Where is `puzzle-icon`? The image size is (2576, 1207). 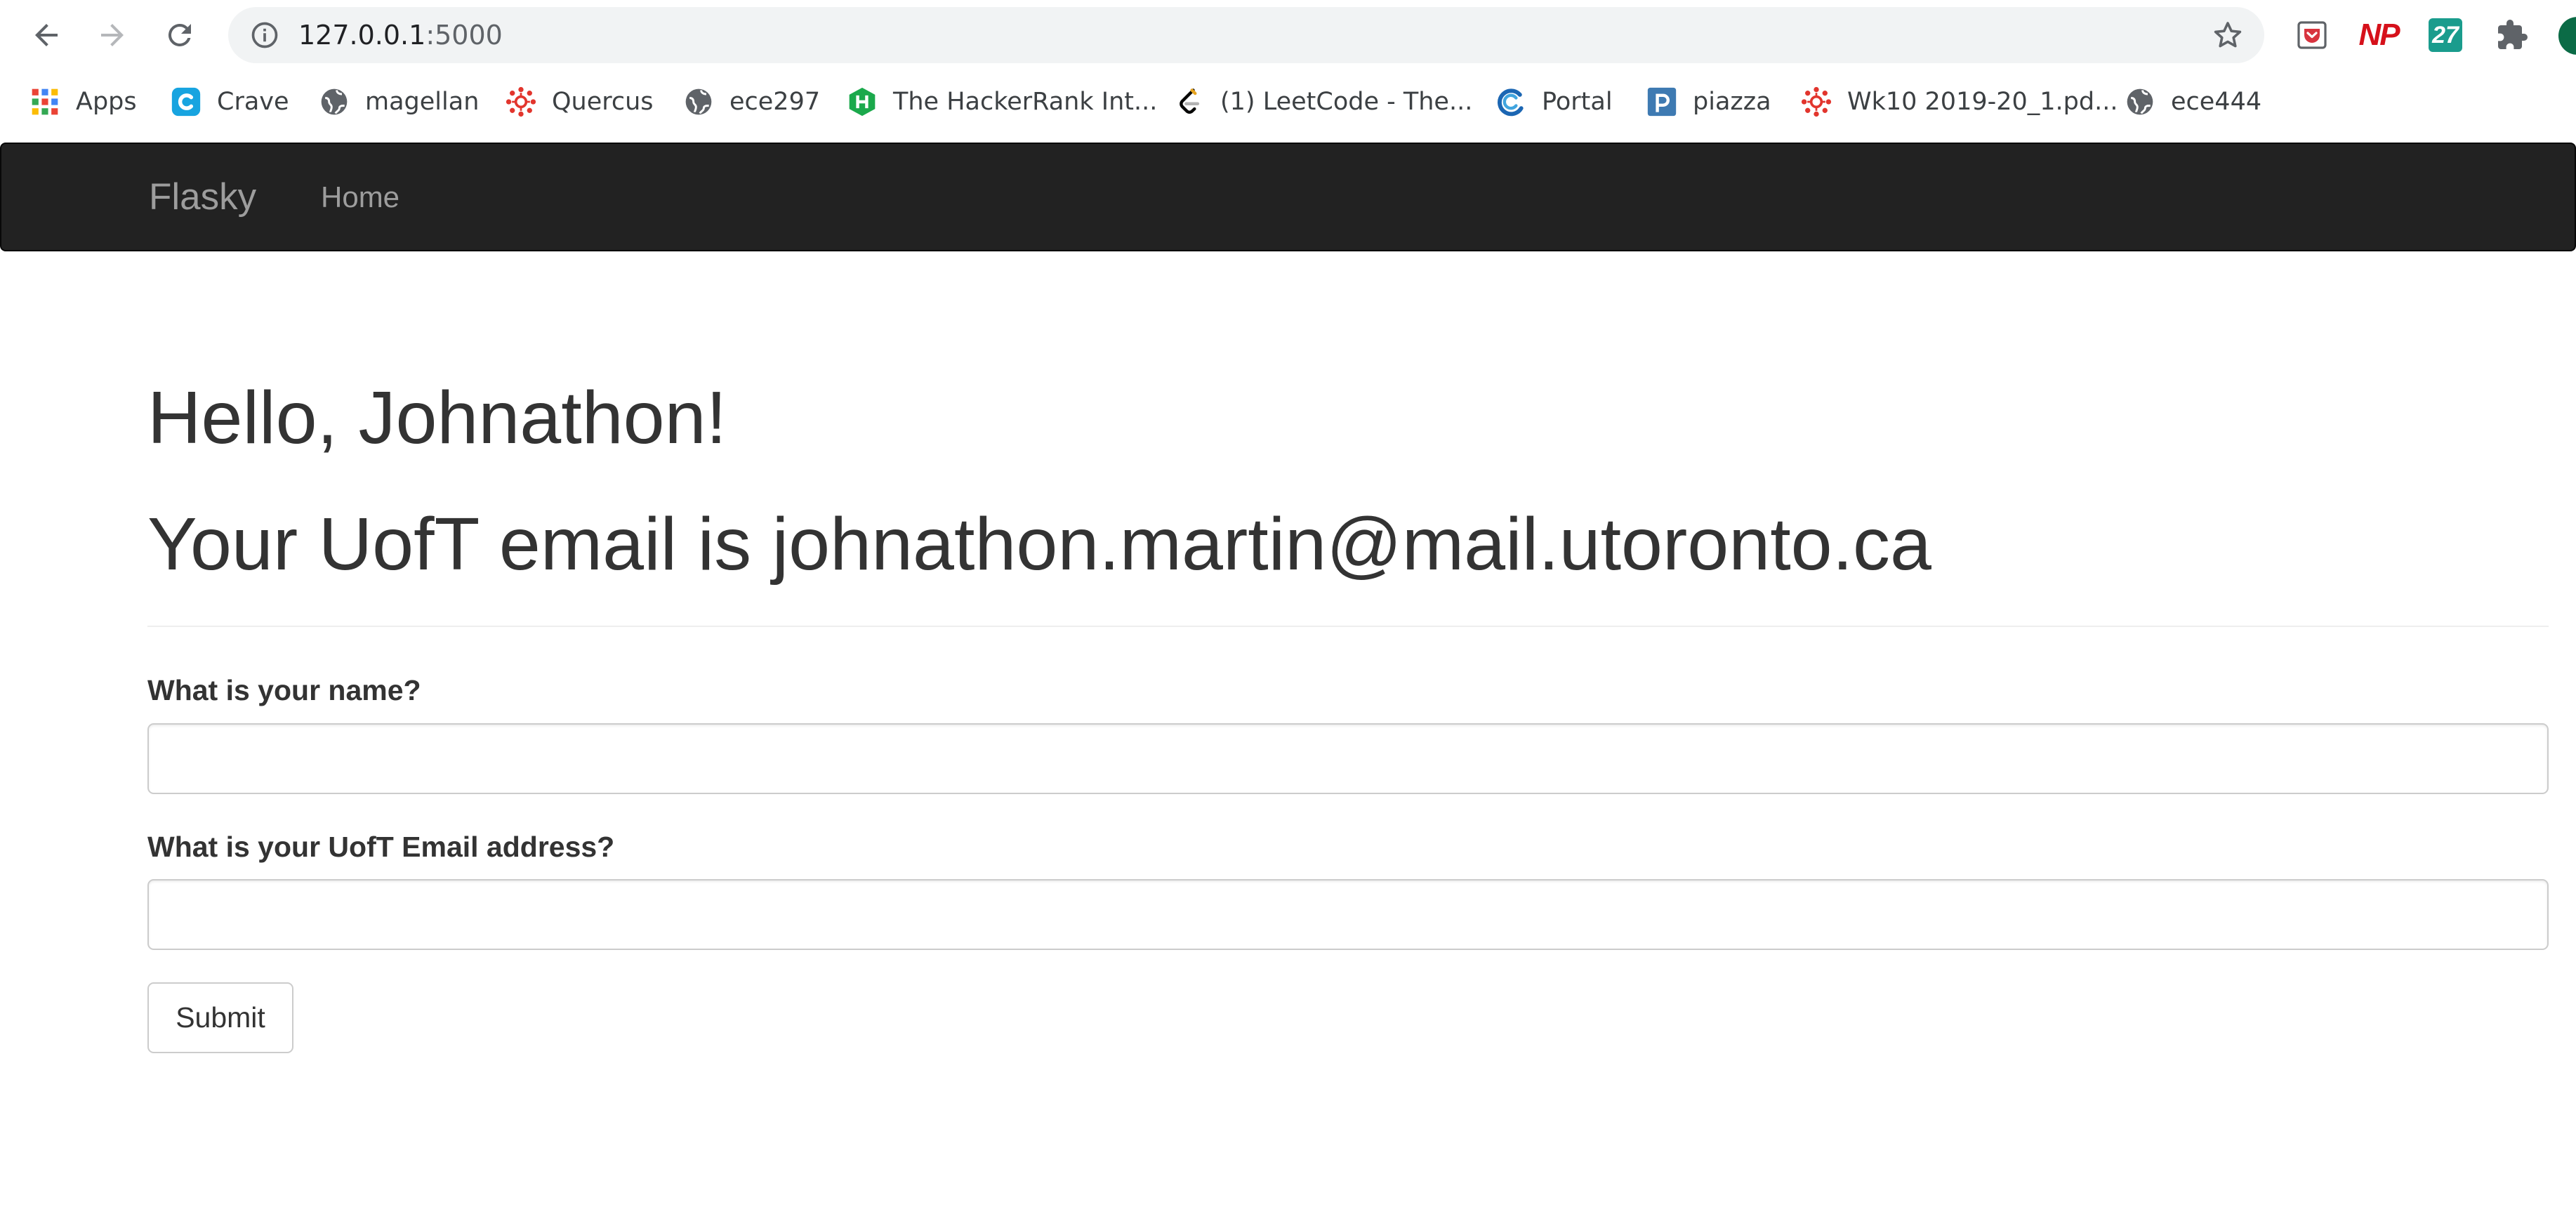
puzzle-icon is located at coordinates (2513, 34).